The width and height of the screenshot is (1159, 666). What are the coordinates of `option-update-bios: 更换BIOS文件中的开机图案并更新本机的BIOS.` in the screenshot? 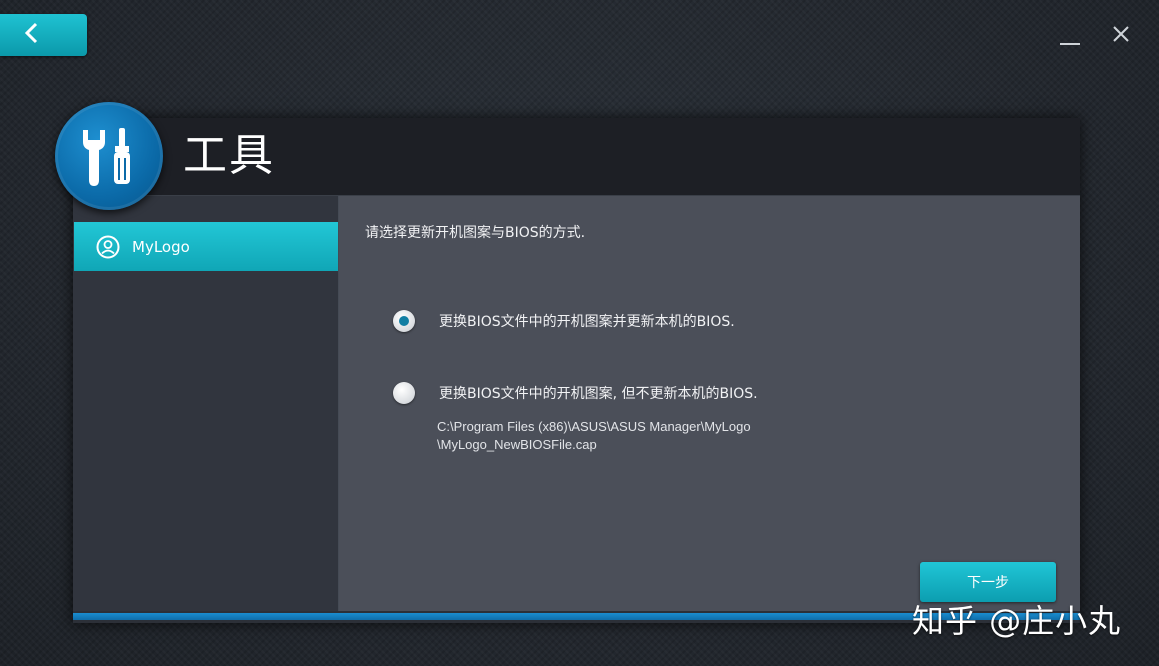 It's located at (564, 321).